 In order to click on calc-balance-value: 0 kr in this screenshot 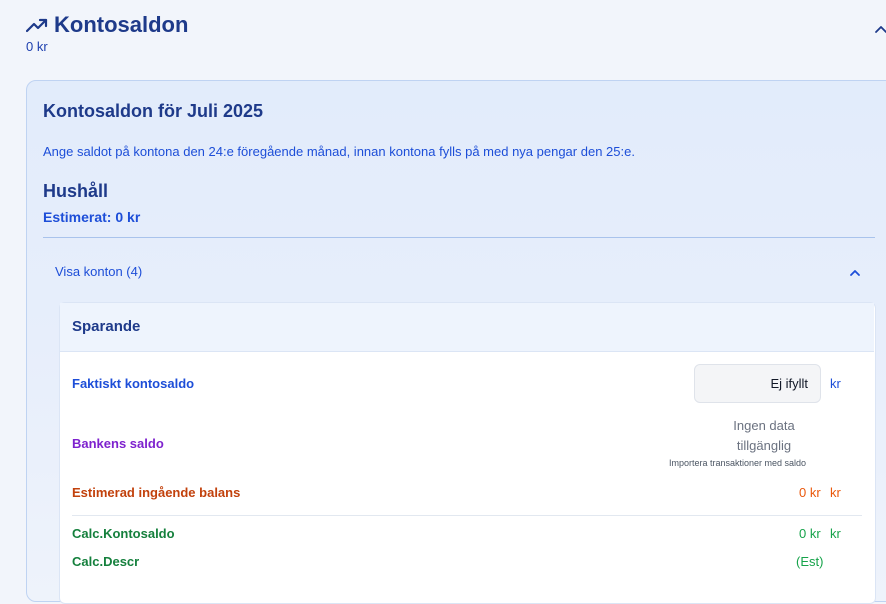, I will do `click(810, 533)`.